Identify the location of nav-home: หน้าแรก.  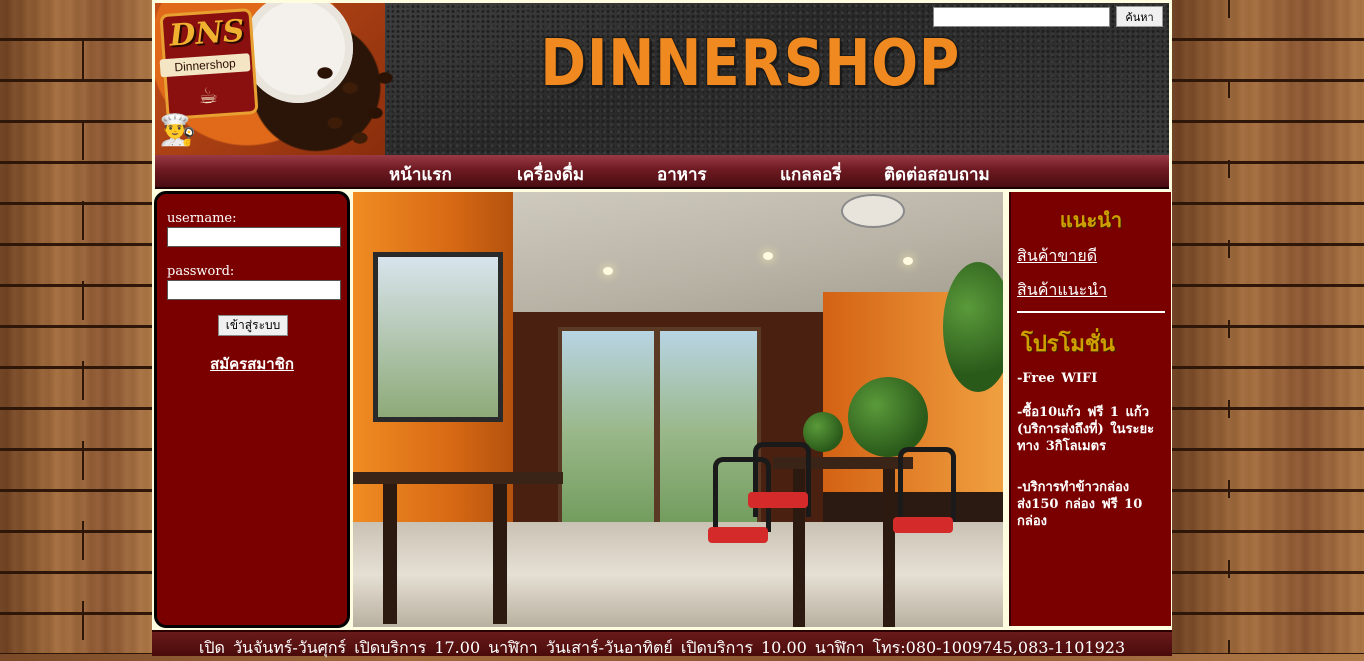
(420, 174).